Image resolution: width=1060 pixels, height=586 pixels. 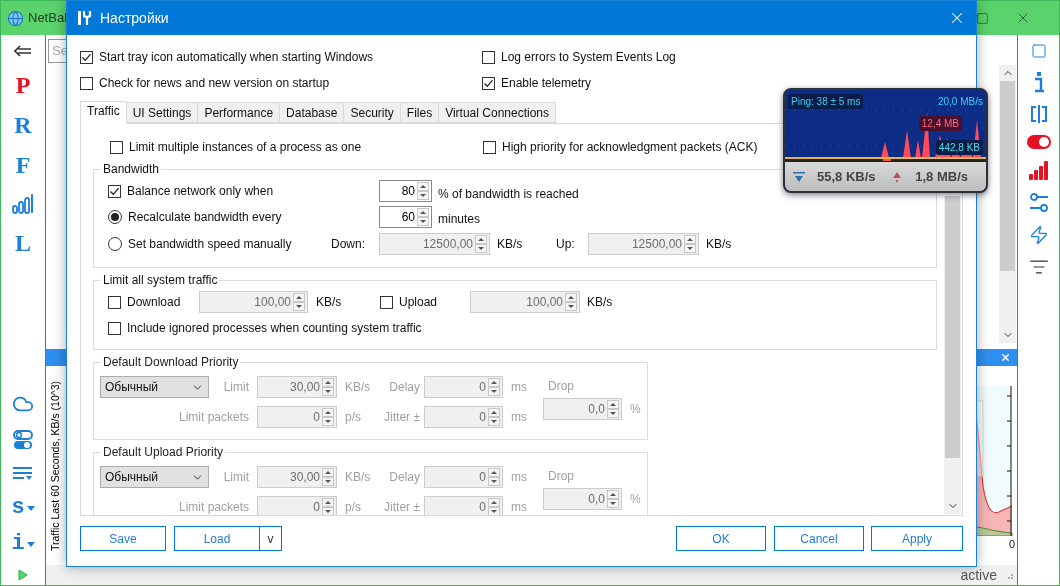 What do you see at coordinates (353, 507) in the screenshot?
I see `unit-label: p/s` at bounding box center [353, 507].